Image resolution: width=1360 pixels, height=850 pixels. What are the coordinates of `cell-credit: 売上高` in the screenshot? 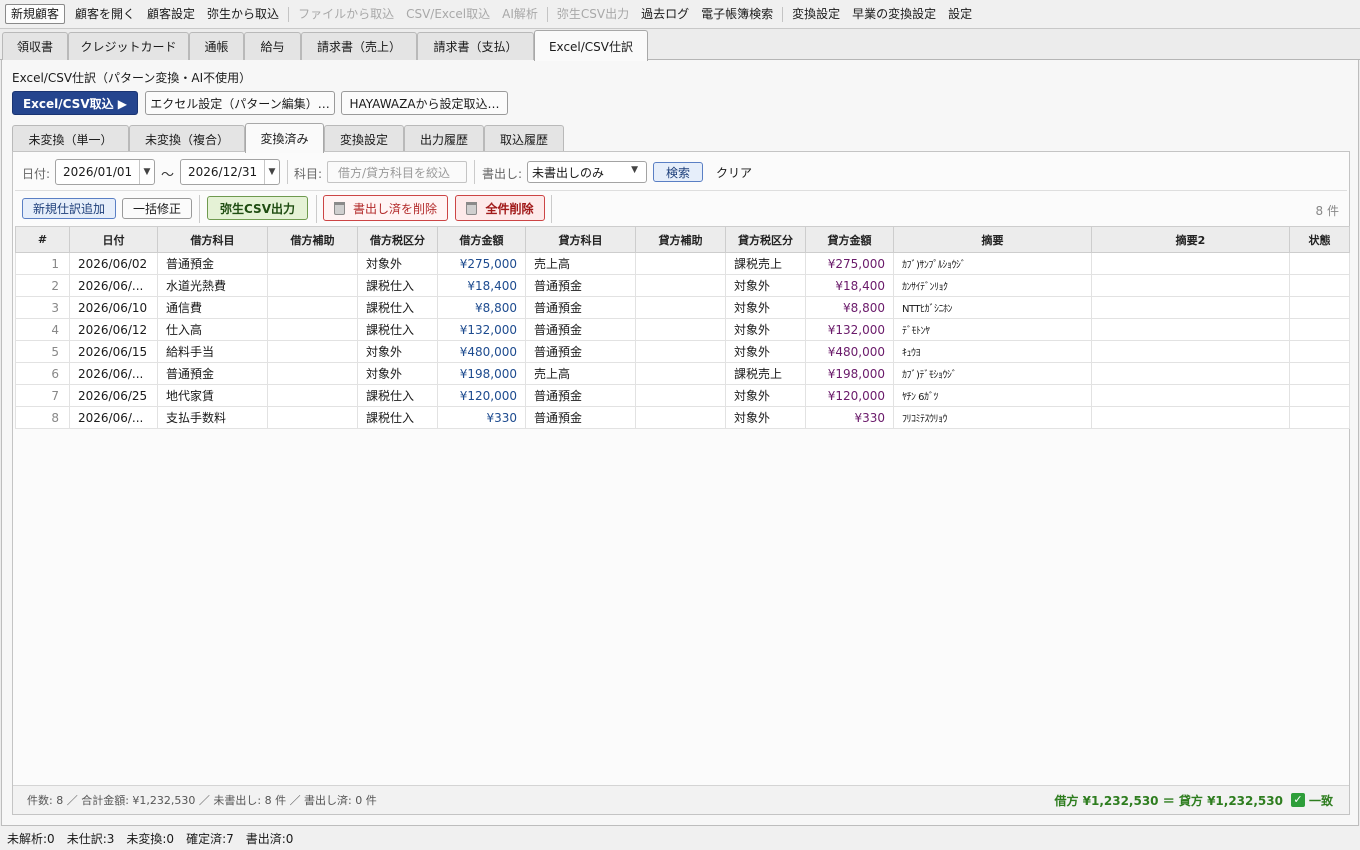 It's located at (580, 263).